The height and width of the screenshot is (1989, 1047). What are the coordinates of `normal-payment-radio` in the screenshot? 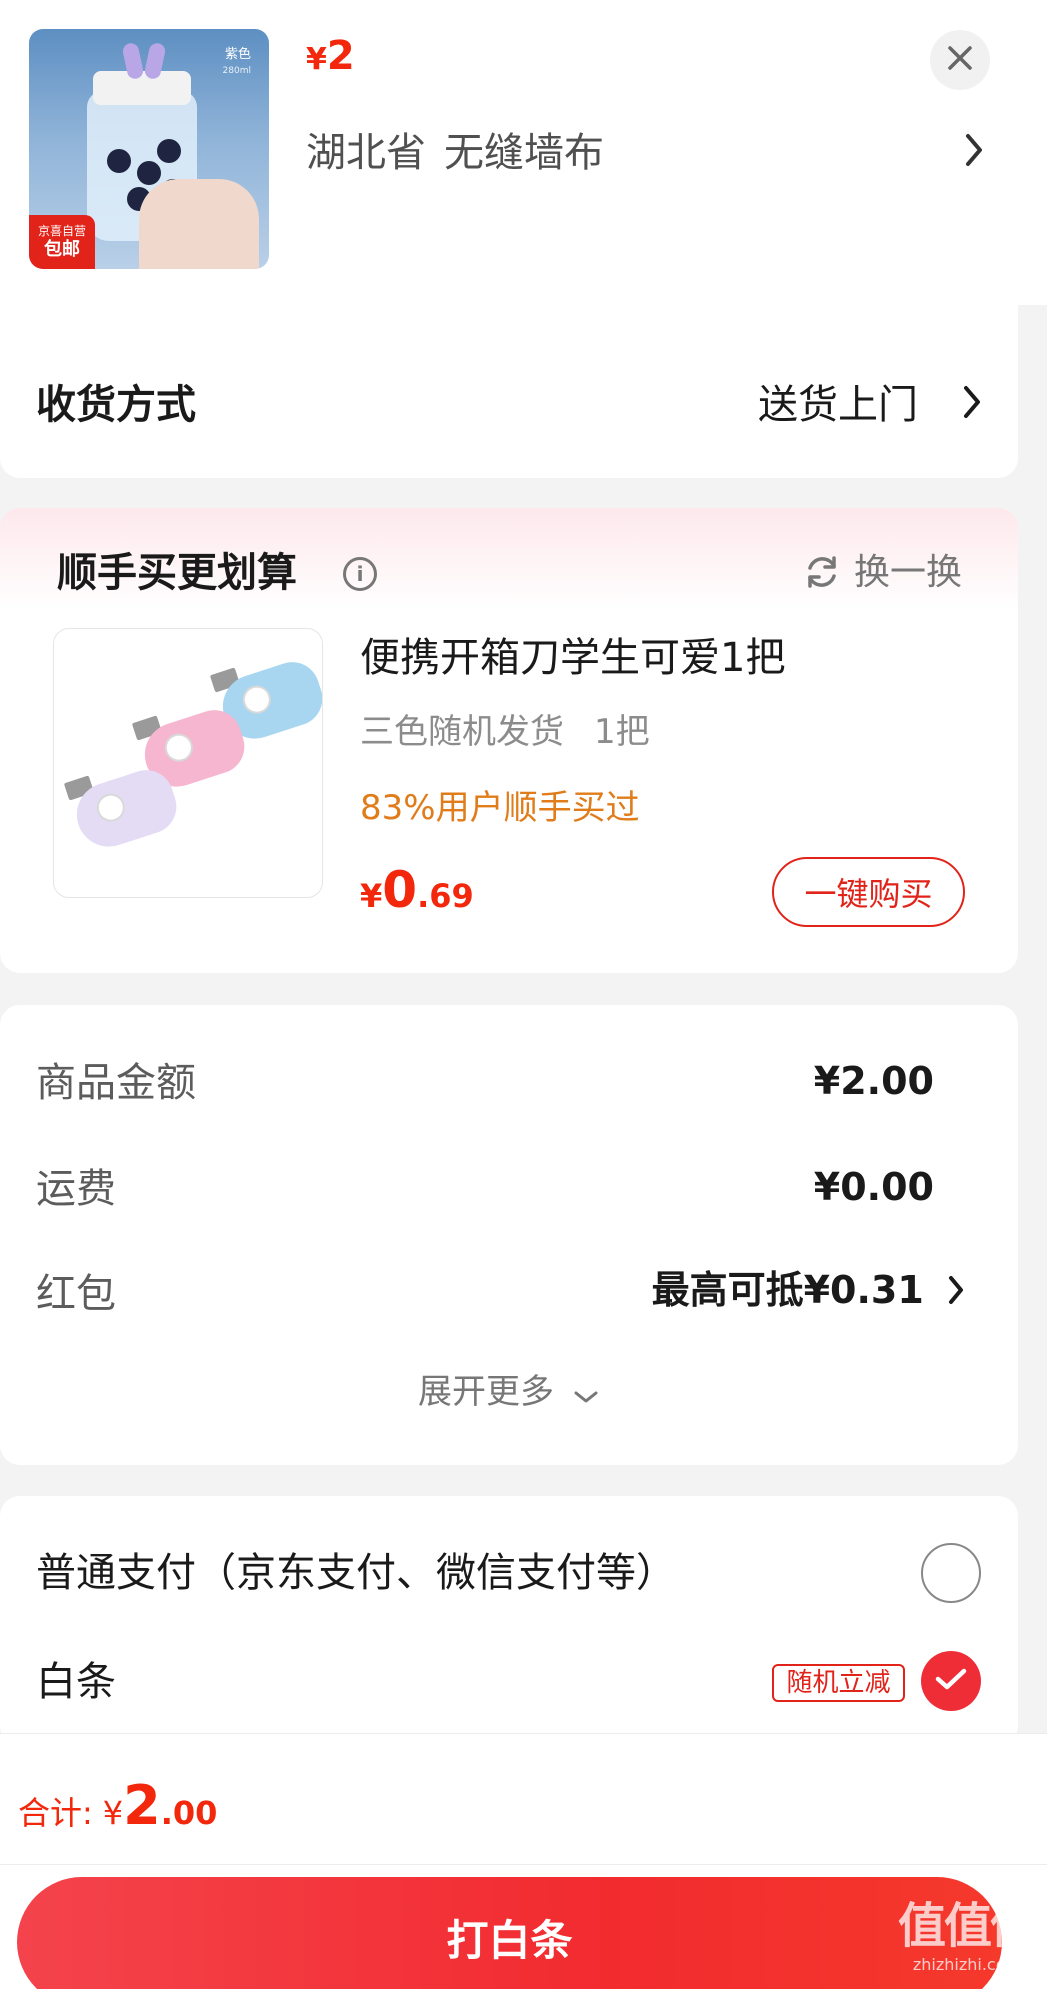 It's located at (951, 1573).